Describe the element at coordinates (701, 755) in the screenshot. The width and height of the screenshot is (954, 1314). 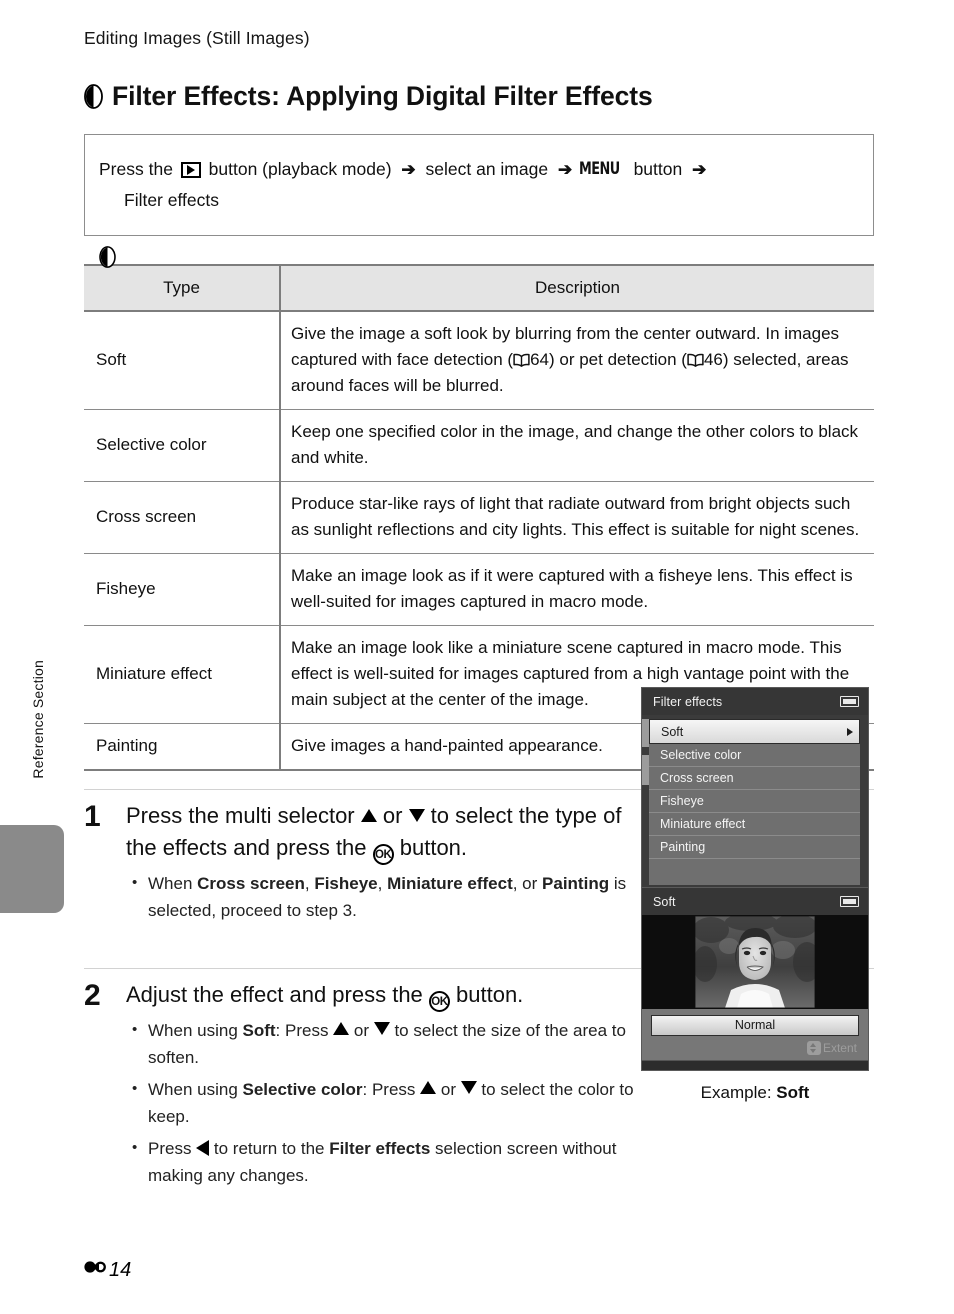
I see `menu-item-label: Selective color` at that location.